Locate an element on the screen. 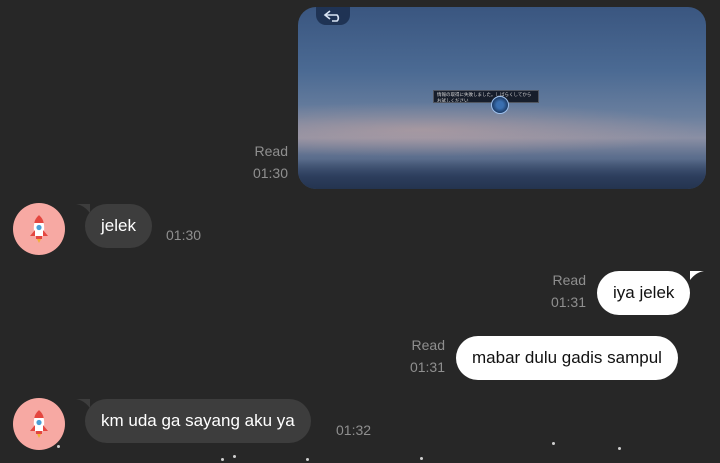 This screenshot has height=463, width=720. back-arrow-icon is located at coordinates (331, 16).